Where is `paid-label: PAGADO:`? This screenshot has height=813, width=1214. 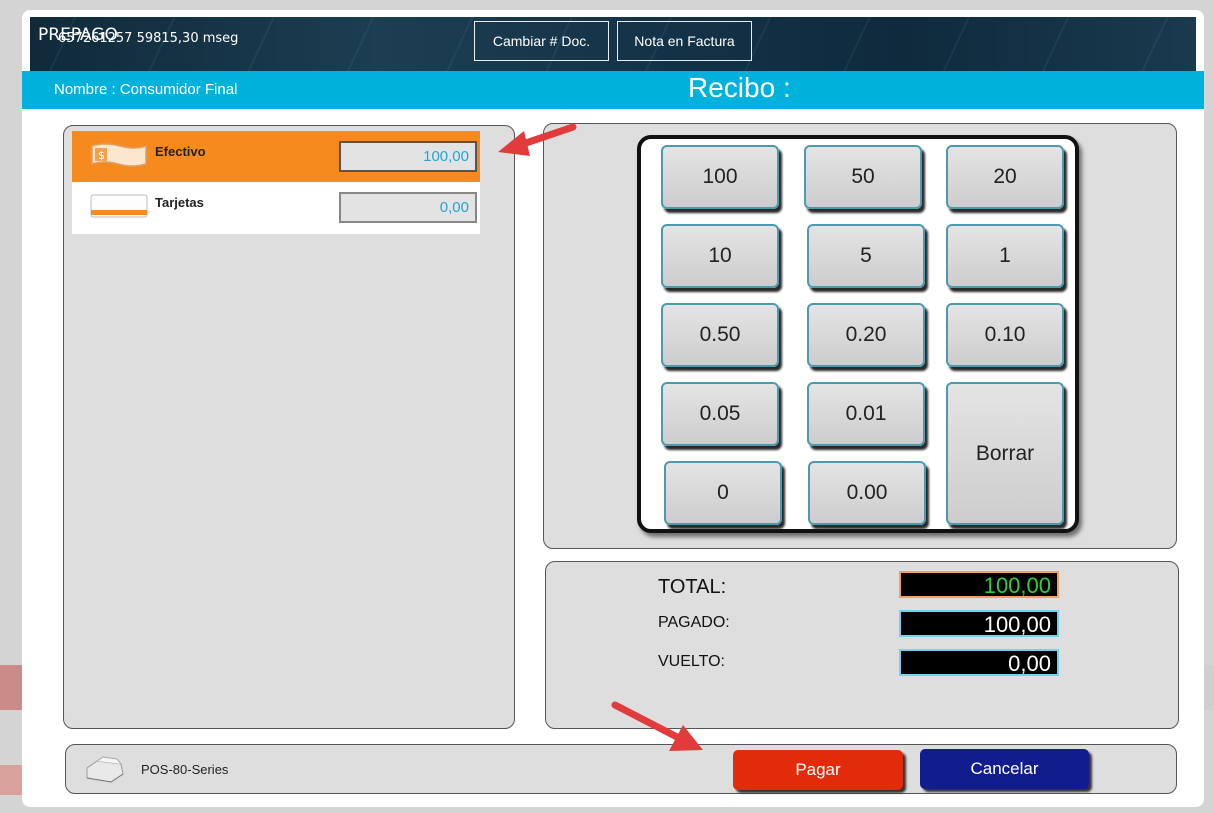
paid-label: PAGADO: is located at coordinates (694, 622).